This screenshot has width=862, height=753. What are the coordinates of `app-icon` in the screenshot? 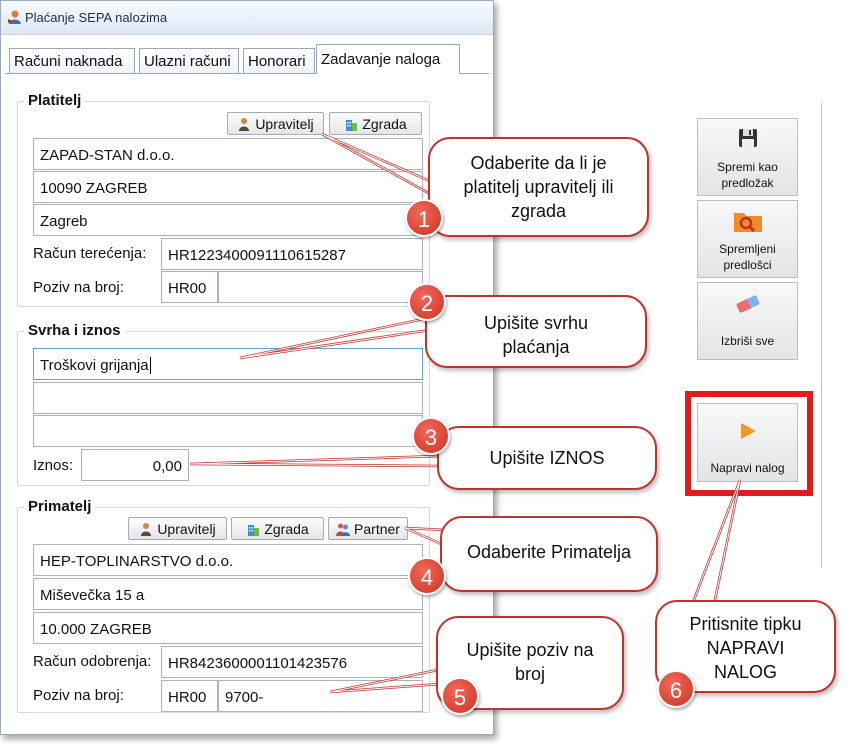 It's located at (14, 17).